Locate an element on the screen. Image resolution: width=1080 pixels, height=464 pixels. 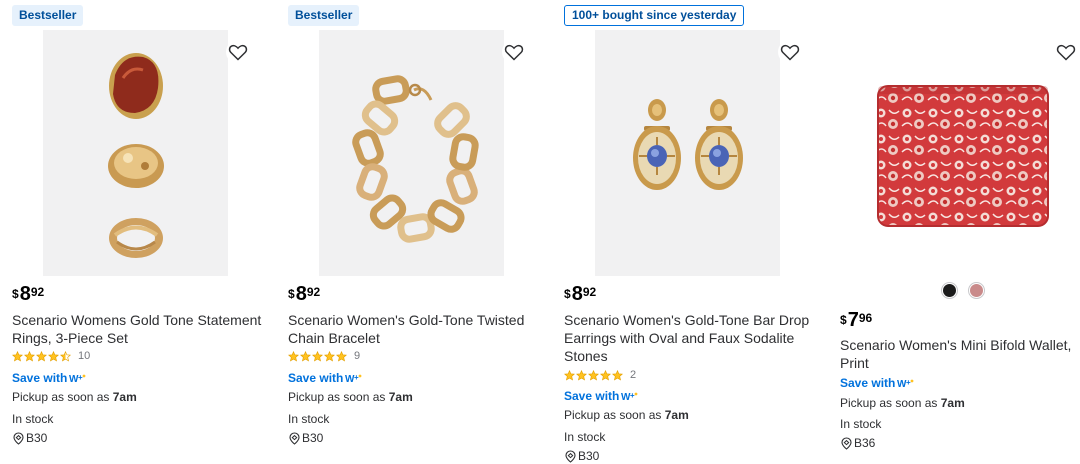
color-swatch-pink-print is located at coordinates (976, 290).